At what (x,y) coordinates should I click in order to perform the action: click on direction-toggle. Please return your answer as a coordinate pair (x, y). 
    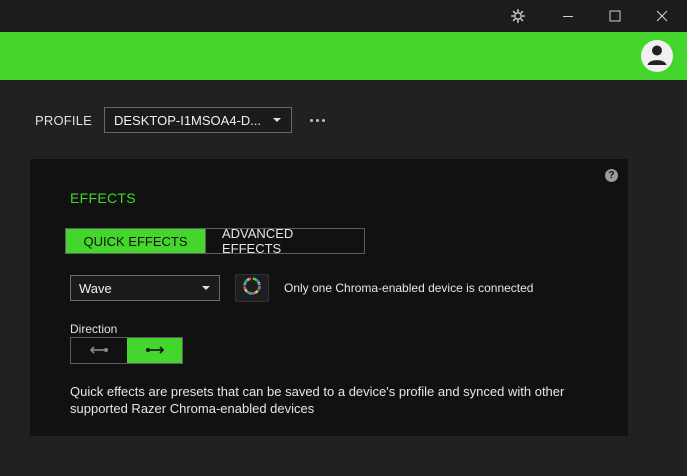
    Looking at the image, I should click on (126, 350).